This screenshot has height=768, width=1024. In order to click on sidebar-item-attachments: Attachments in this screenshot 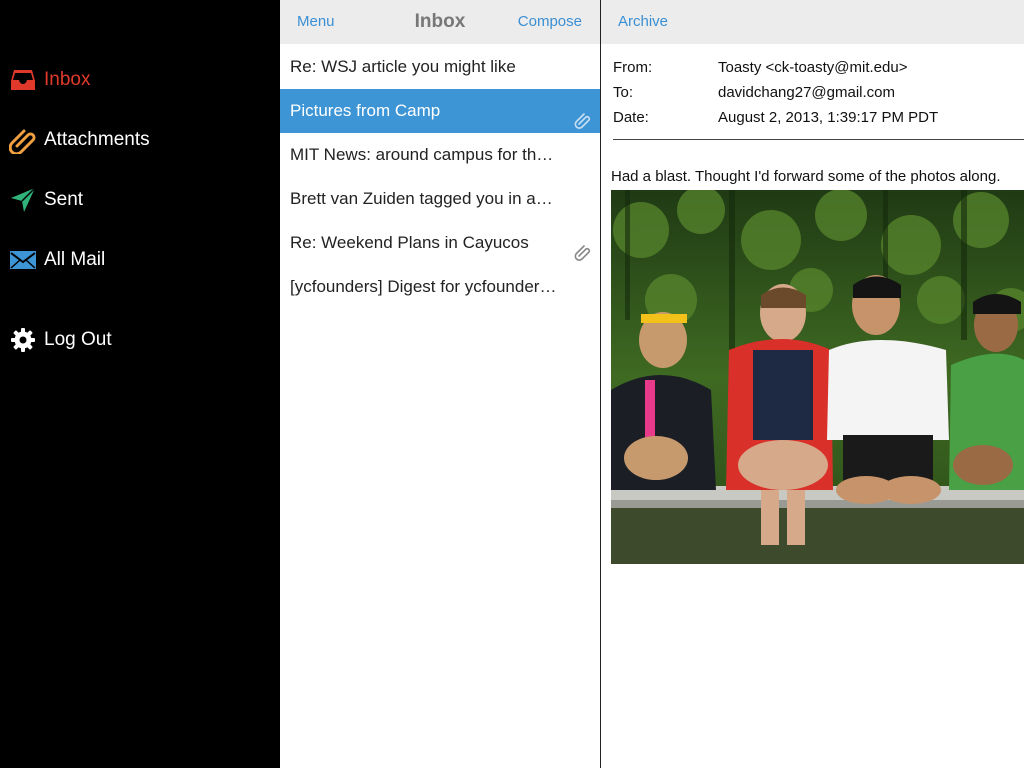, I will do `click(140, 140)`.